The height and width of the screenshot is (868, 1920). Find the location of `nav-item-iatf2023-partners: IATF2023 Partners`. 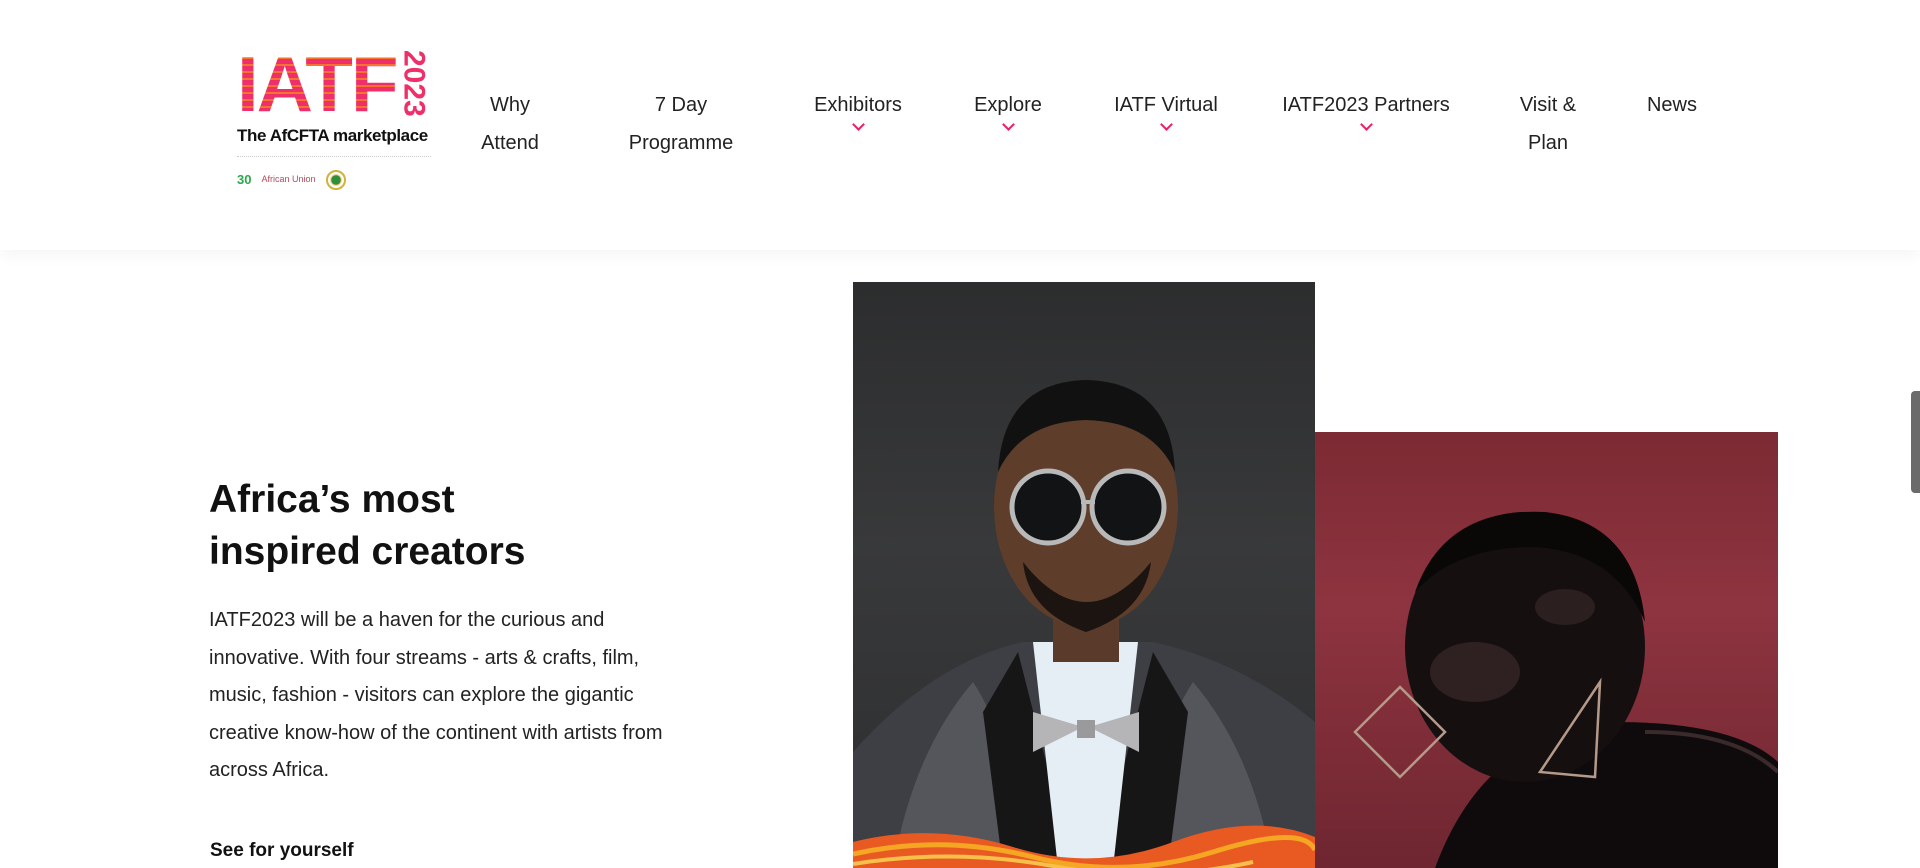

nav-item-iatf2023-partners: IATF2023 Partners is located at coordinates (1366, 110).